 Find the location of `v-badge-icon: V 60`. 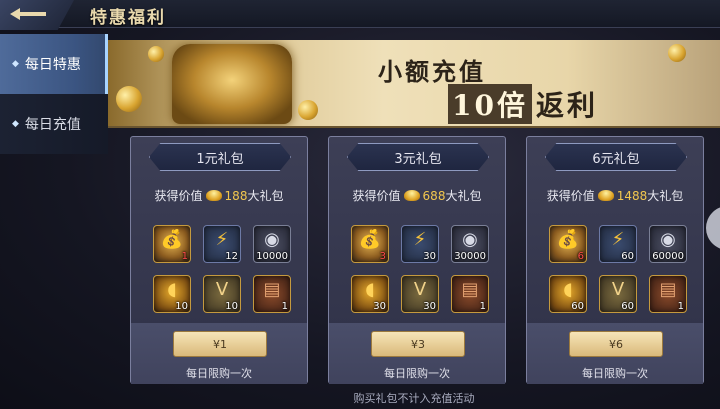

v-badge-icon: V 60 is located at coordinates (618, 294).